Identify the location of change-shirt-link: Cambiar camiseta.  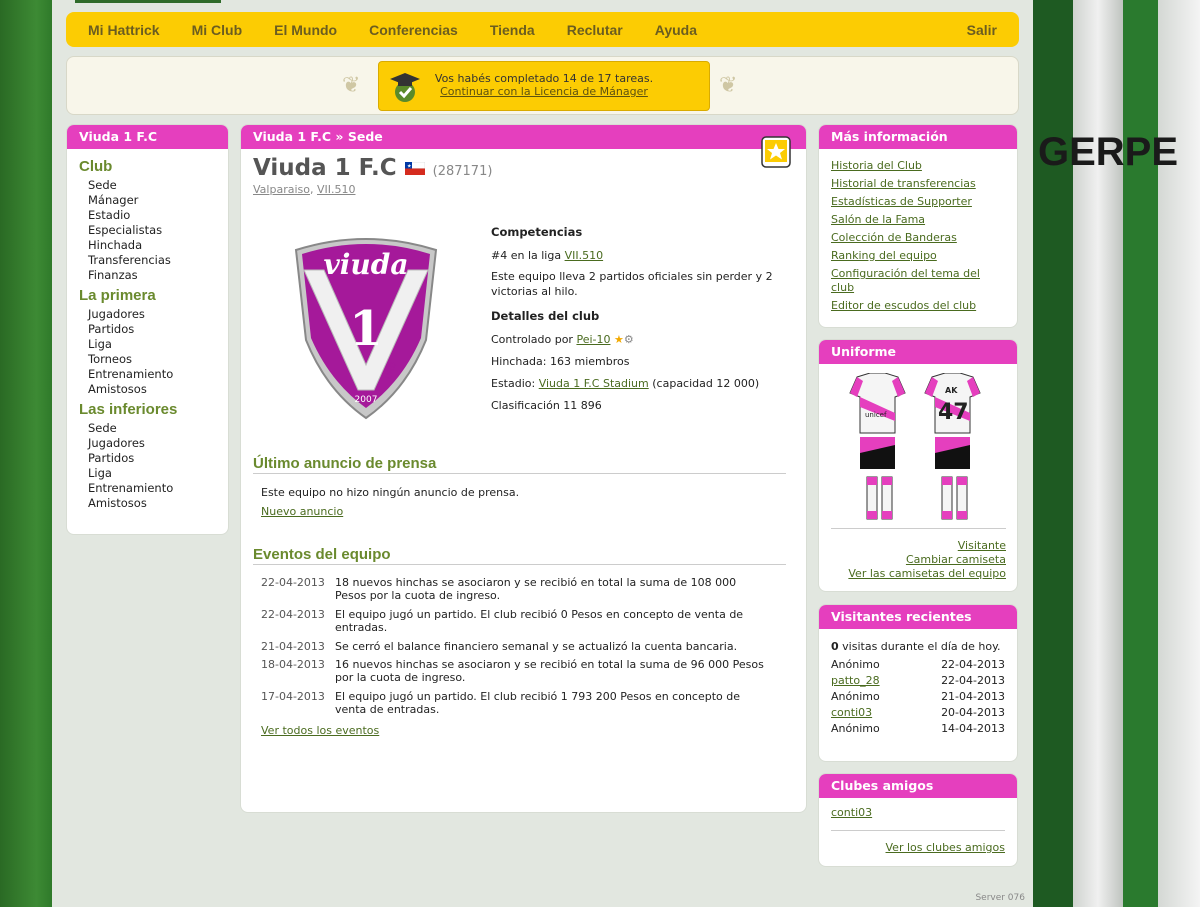
(918, 560).